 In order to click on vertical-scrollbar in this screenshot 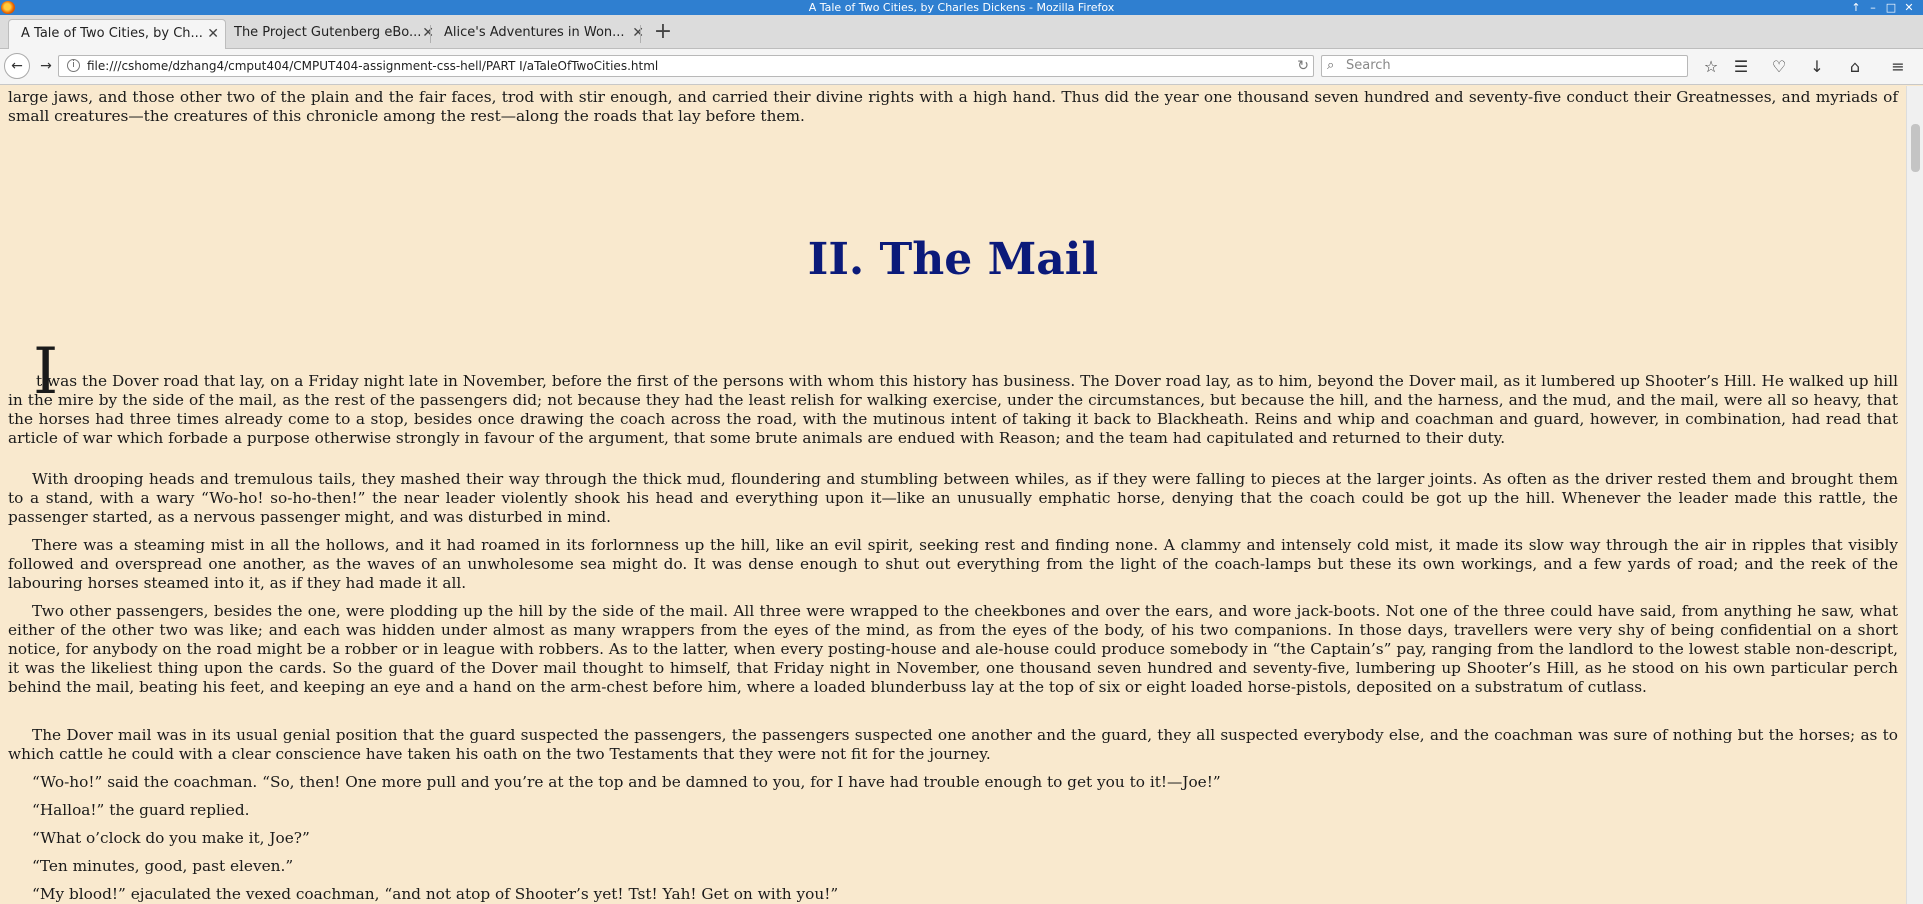, I will do `click(1914, 495)`.